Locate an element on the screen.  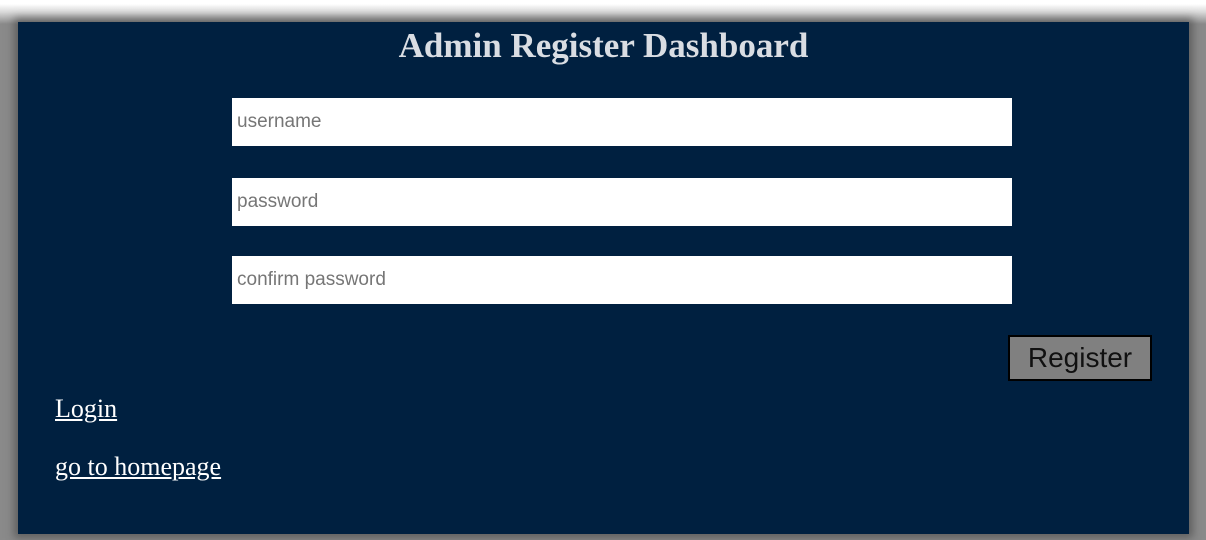
page-title: Admin Register Dashboard is located at coordinates (603, 45).